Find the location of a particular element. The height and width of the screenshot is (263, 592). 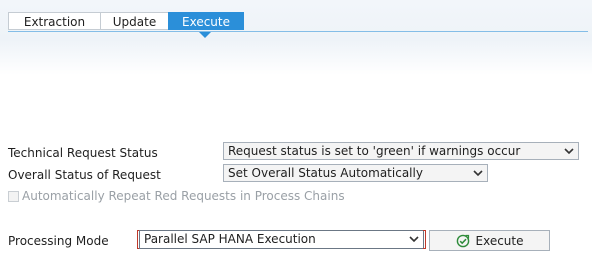

tabstrip: Extraction Update Execute is located at coordinates (126, 21).